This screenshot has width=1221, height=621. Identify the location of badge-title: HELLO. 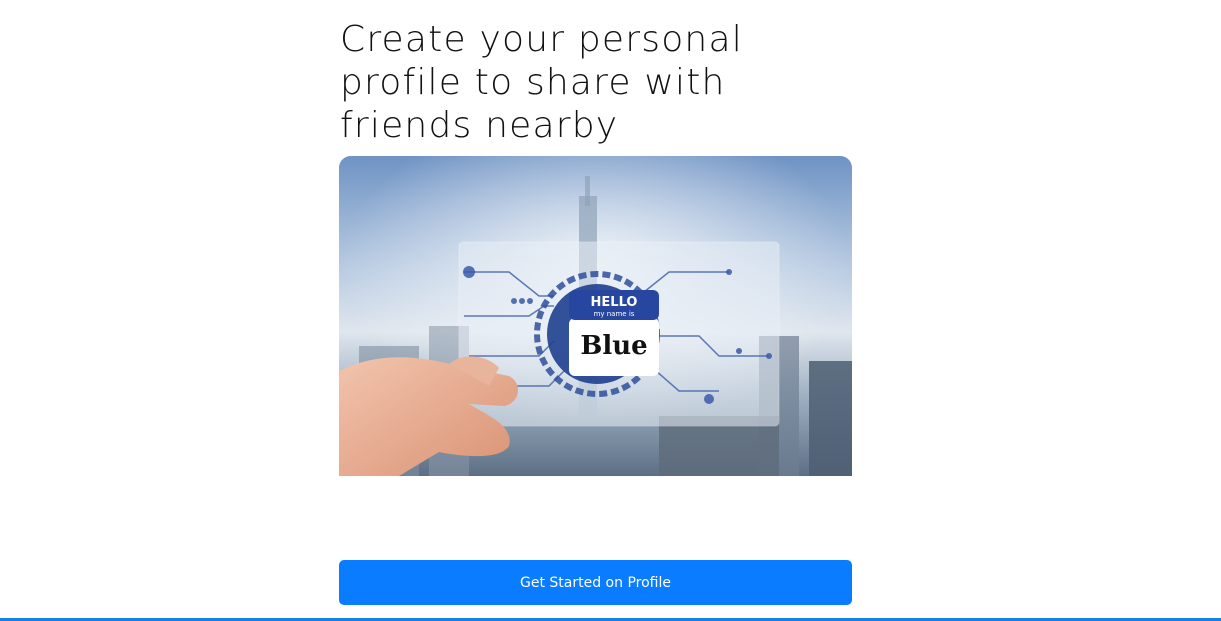
(614, 302).